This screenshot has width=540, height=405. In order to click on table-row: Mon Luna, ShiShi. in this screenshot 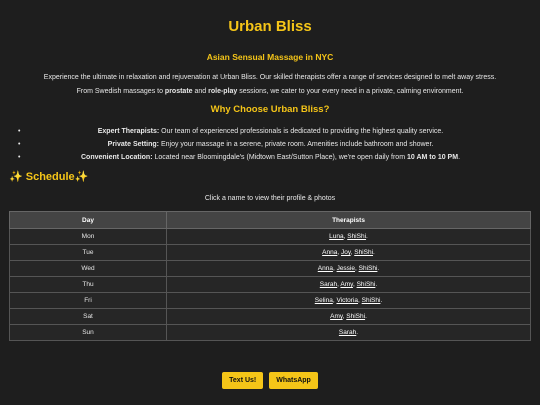, I will do `click(270, 236)`.